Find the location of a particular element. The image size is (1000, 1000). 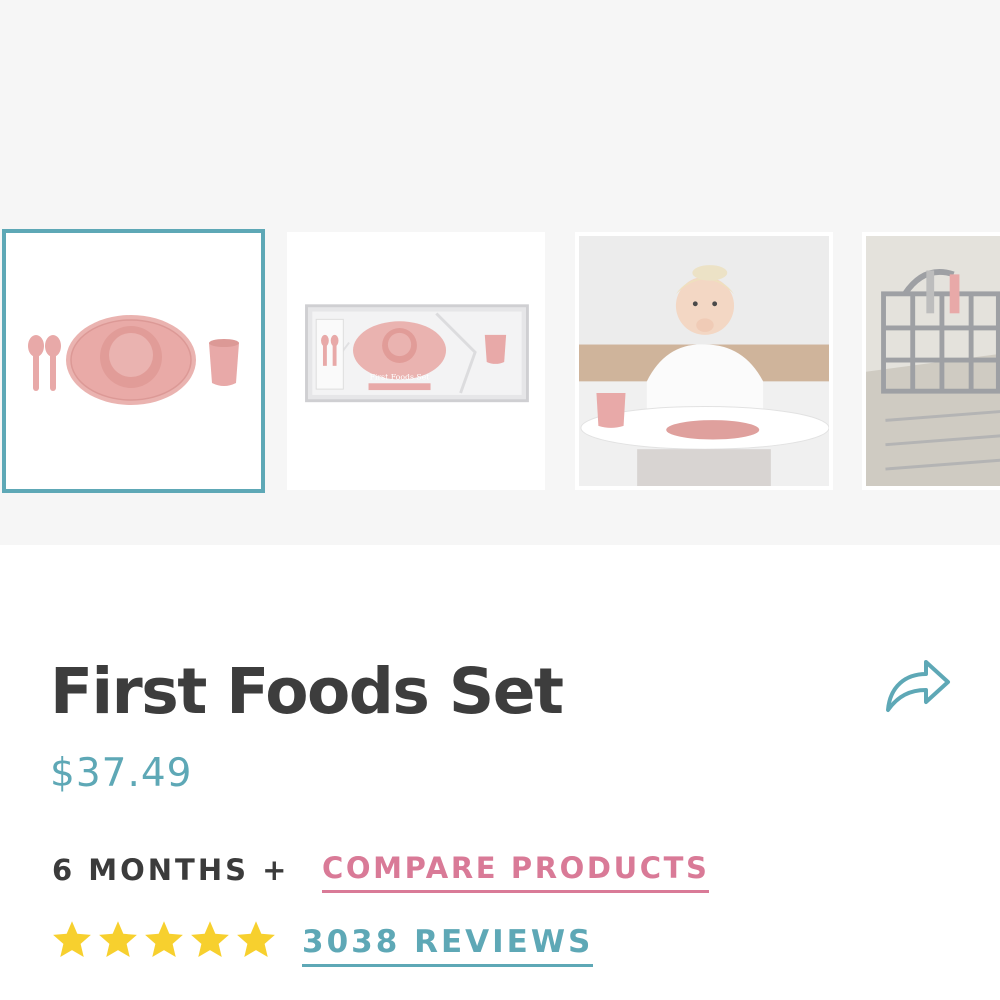

dishwasher-image is located at coordinates (933, 361).